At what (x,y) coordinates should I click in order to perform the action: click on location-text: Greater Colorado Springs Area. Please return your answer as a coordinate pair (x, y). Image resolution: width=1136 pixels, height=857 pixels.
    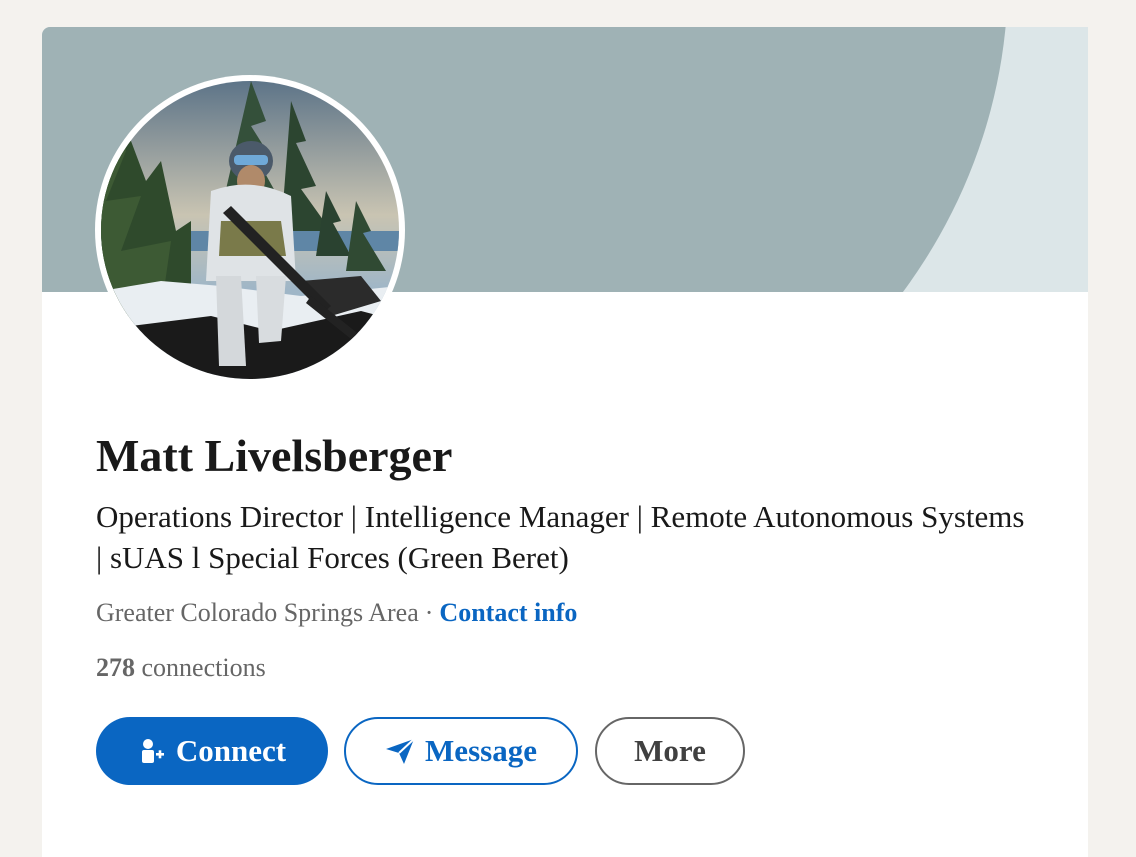
    Looking at the image, I should click on (257, 612).